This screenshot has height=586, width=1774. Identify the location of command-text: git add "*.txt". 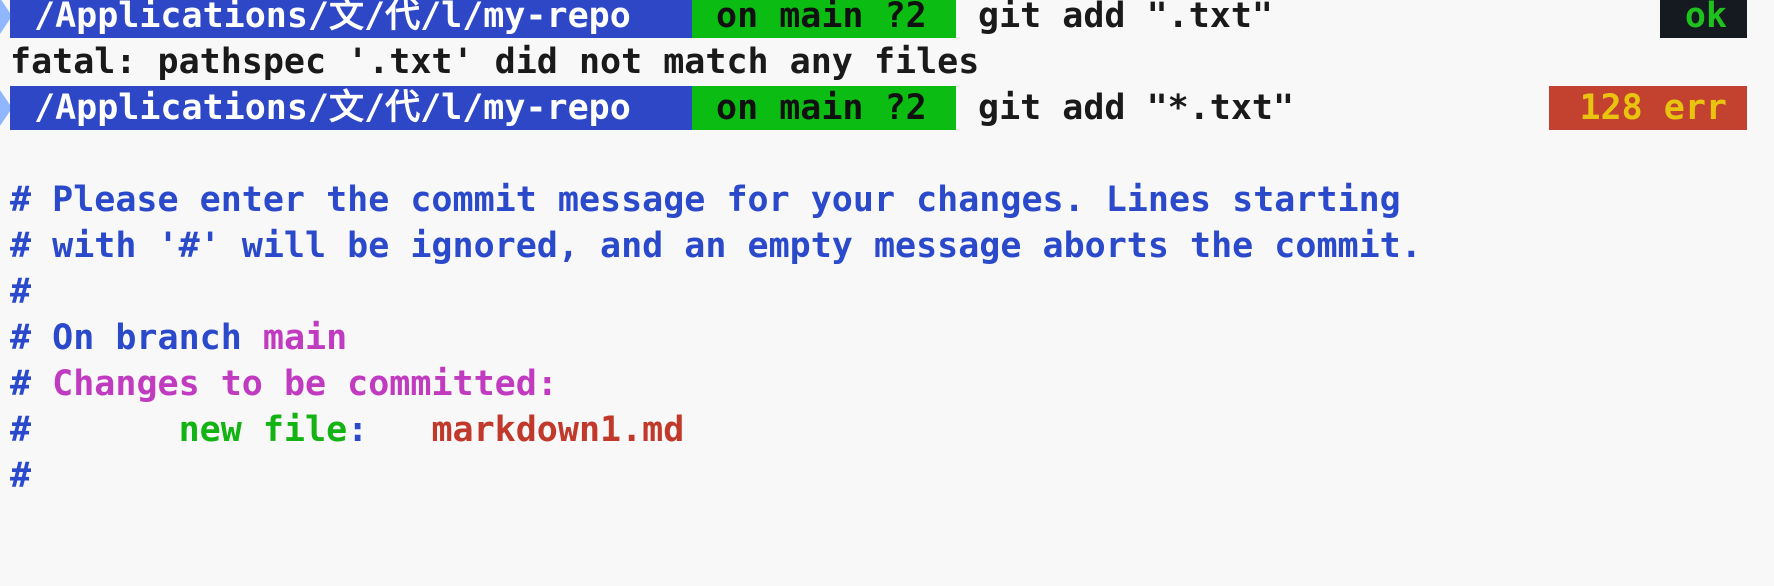
(1136, 108).